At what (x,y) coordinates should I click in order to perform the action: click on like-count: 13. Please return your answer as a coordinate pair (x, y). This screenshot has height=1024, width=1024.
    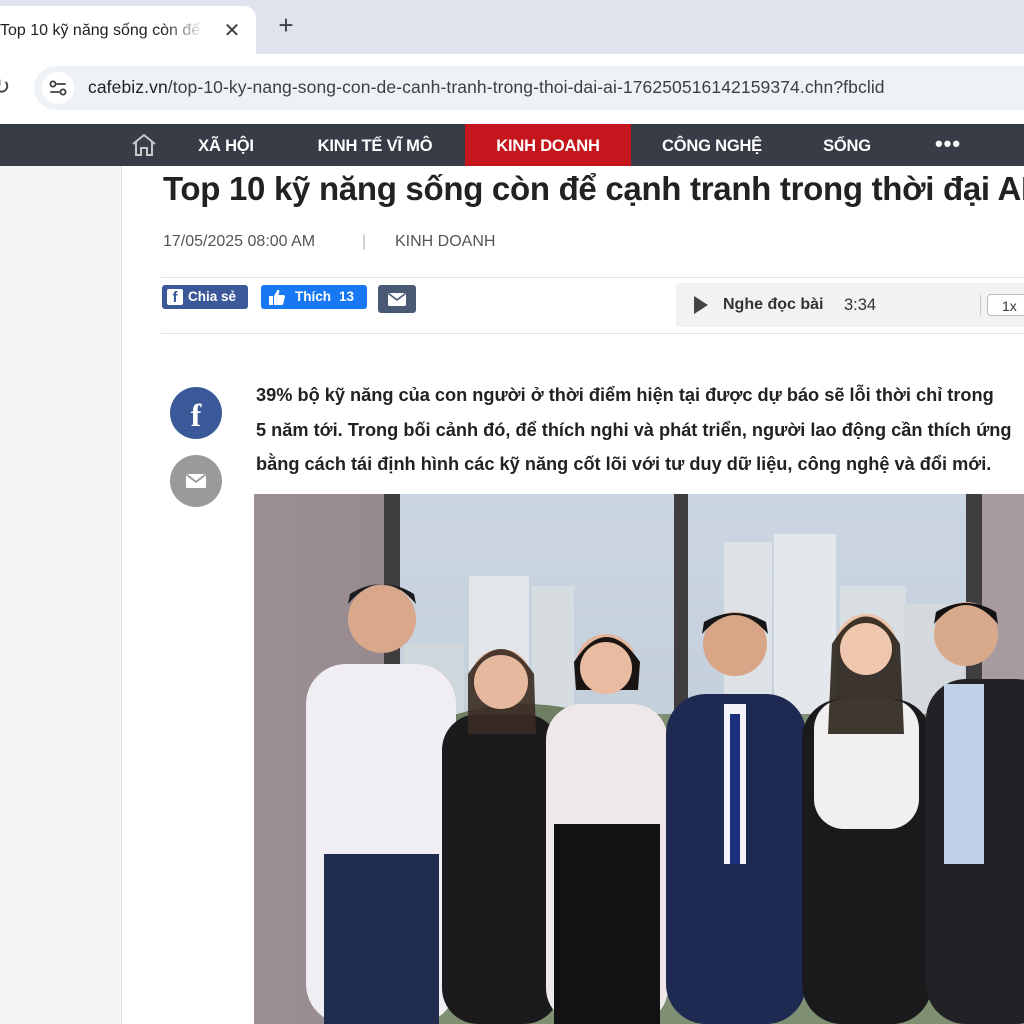
    Looking at the image, I should click on (347, 296).